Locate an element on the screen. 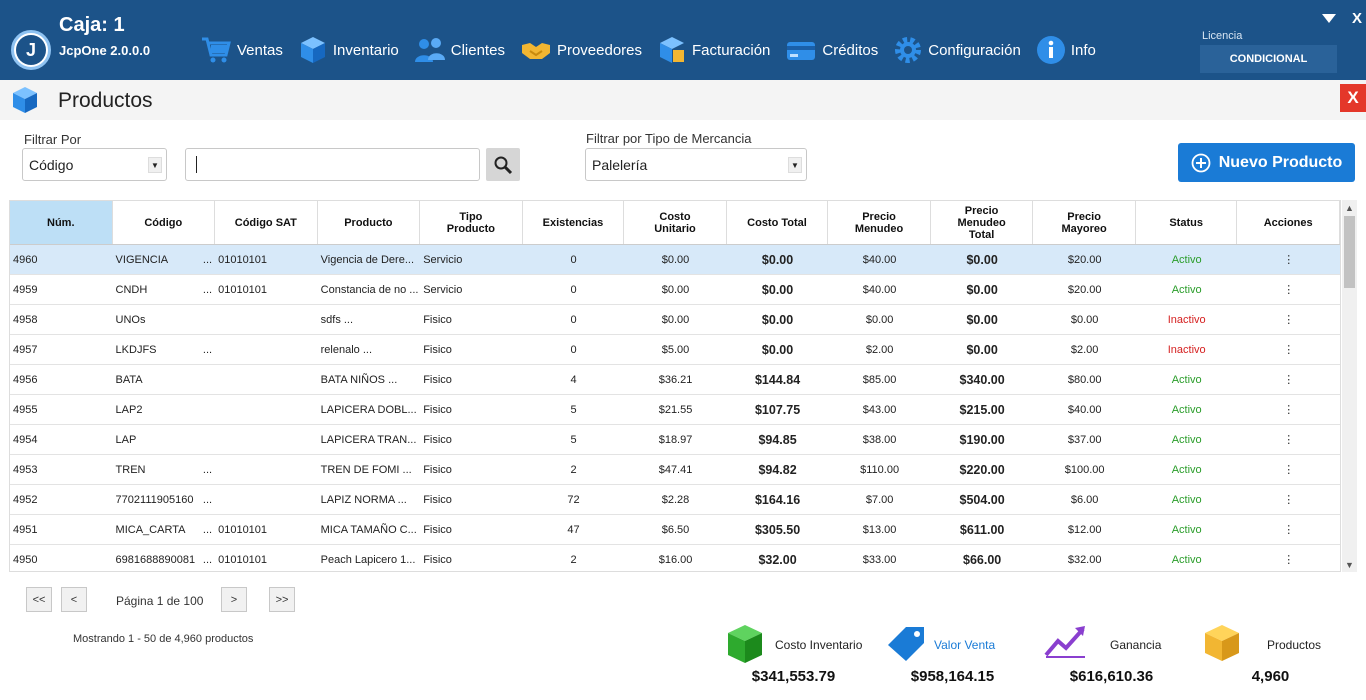 This screenshot has height=700, width=1366. first-page-button: << is located at coordinates (39, 599).